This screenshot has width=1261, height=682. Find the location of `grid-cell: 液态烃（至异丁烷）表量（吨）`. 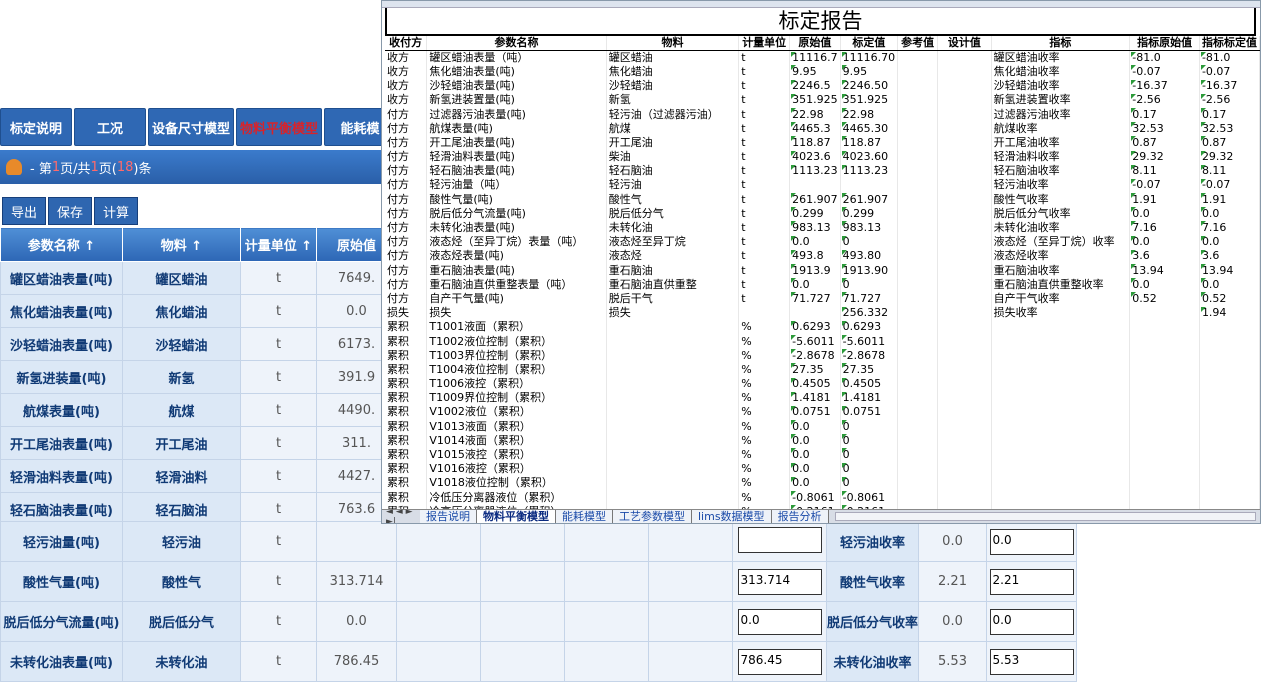

grid-cell: 液态烃（至异丁烷）表量（吨） is located at coordinates (516, 241).